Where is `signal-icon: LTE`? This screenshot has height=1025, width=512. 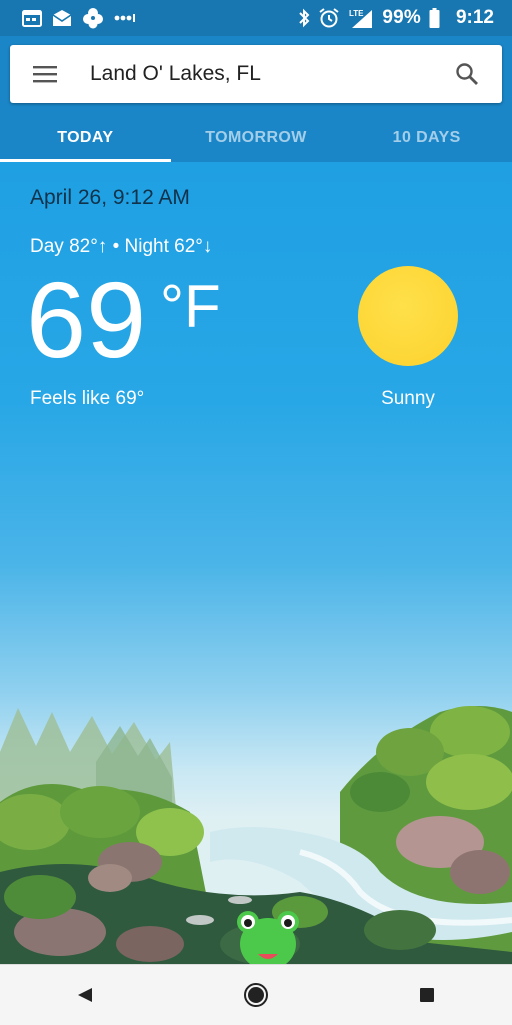 signal-icon: LTE is located at coordinates (361, 18).